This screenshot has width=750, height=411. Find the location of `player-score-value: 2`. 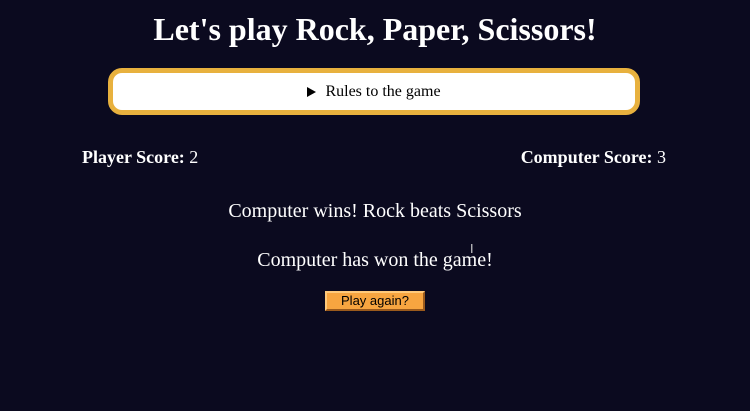

player-score-value: 2 is located at coordinates (194, 157).